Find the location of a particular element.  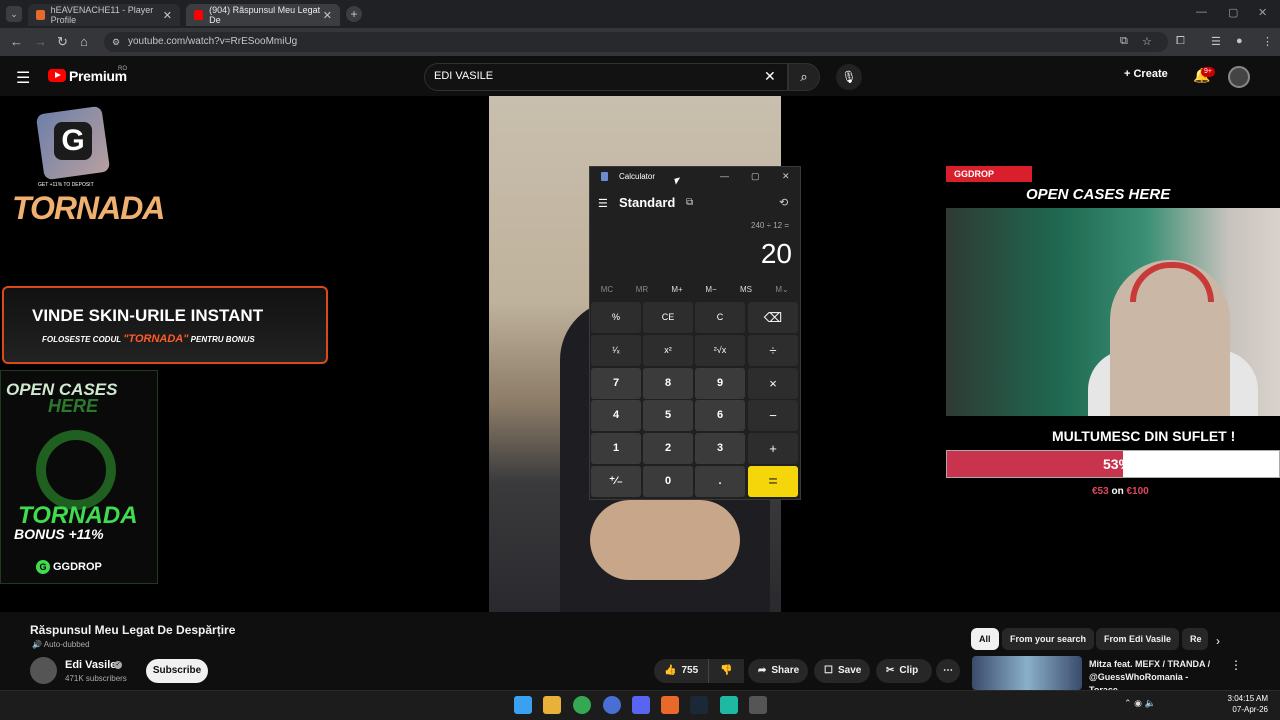

related-more-icon: ⋮ is located at coordinates (1236, 665).